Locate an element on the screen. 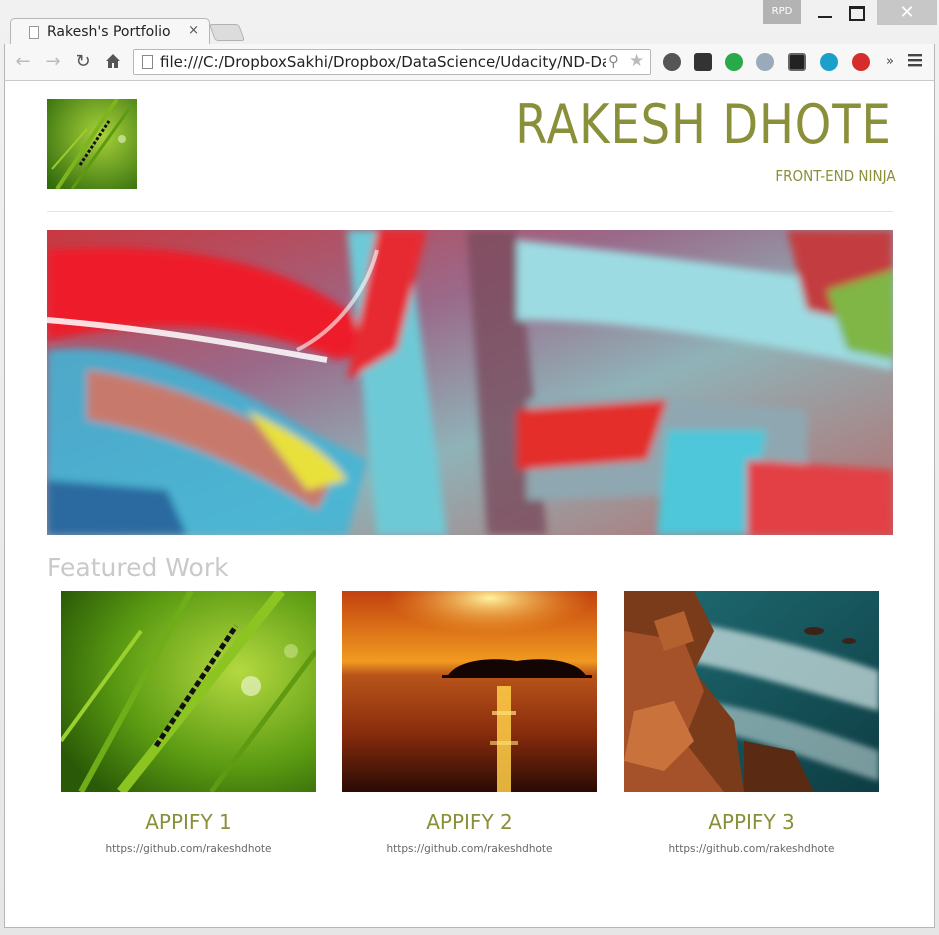 The image size is (939, 935). page-icon is located at coordinates (34, 32).